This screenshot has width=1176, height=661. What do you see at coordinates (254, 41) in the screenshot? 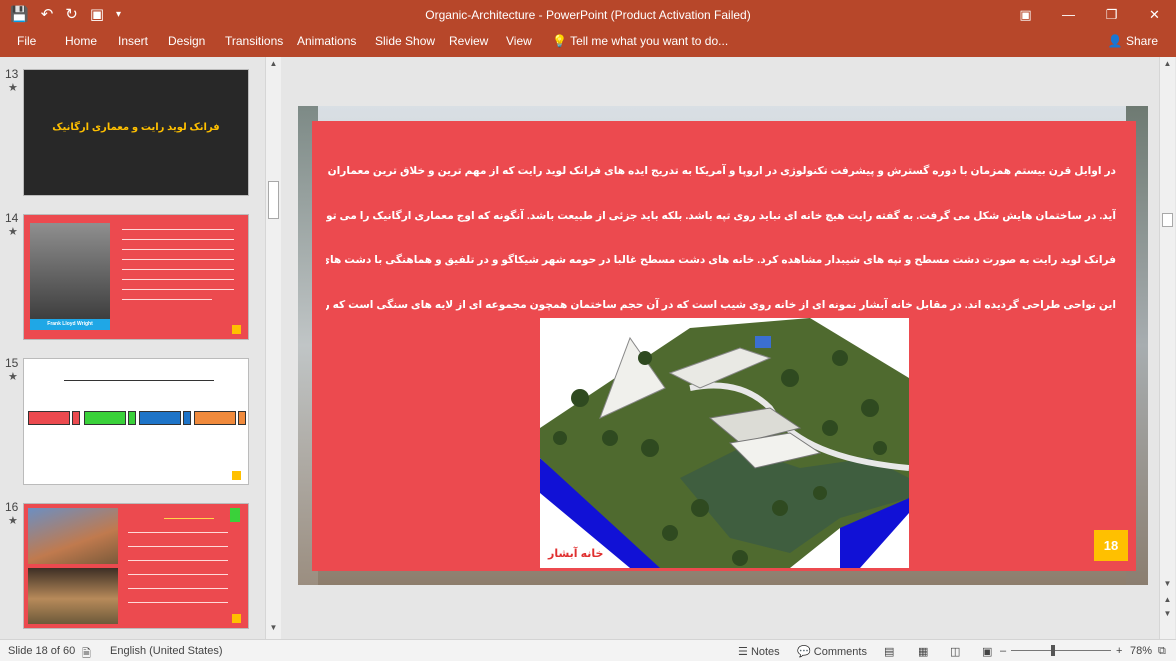
I see `tab-transitions: Transitions` at bounding box center [254, 41].